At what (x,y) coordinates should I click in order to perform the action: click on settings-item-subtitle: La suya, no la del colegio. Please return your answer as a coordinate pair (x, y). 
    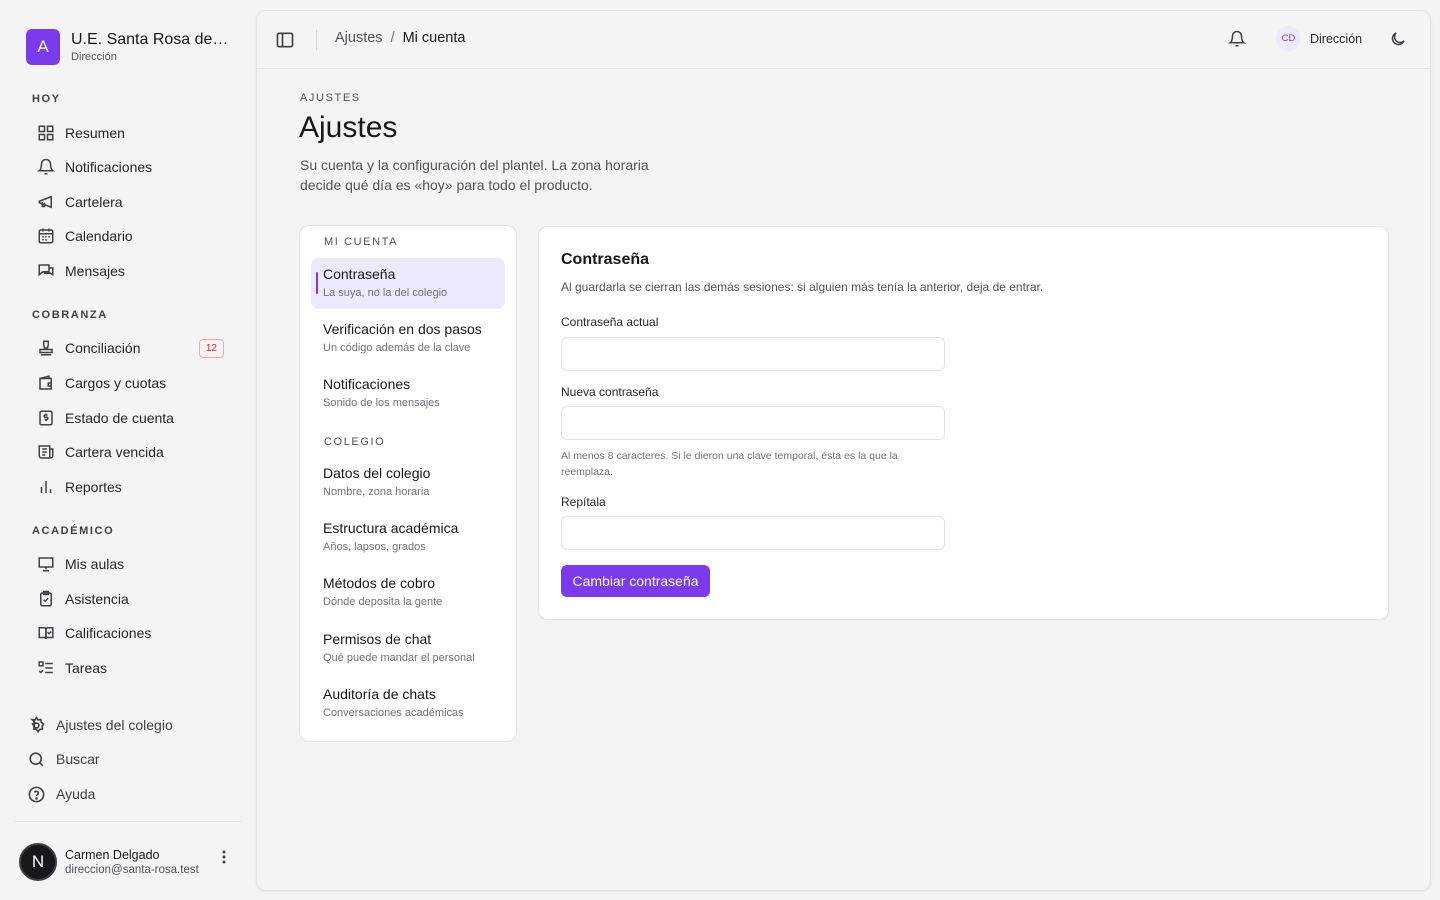
    Looking at the image, I should click on (385, 293).